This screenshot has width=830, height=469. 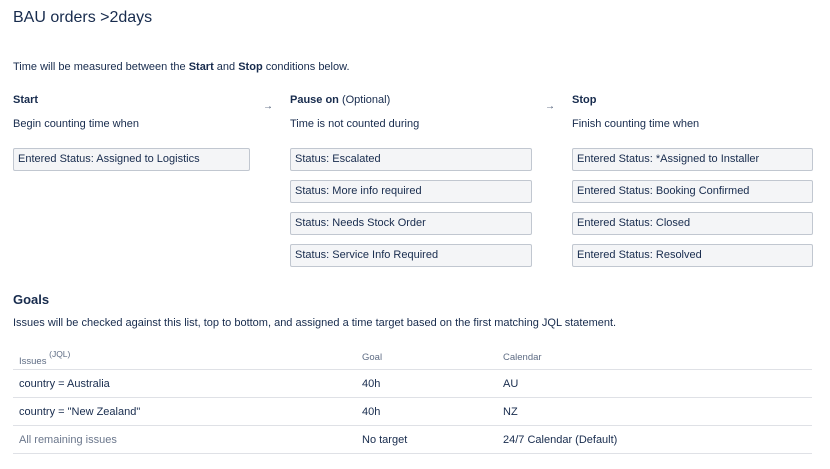 I want to click on header-issues-note: (JQL), so click(x=60, y=354).